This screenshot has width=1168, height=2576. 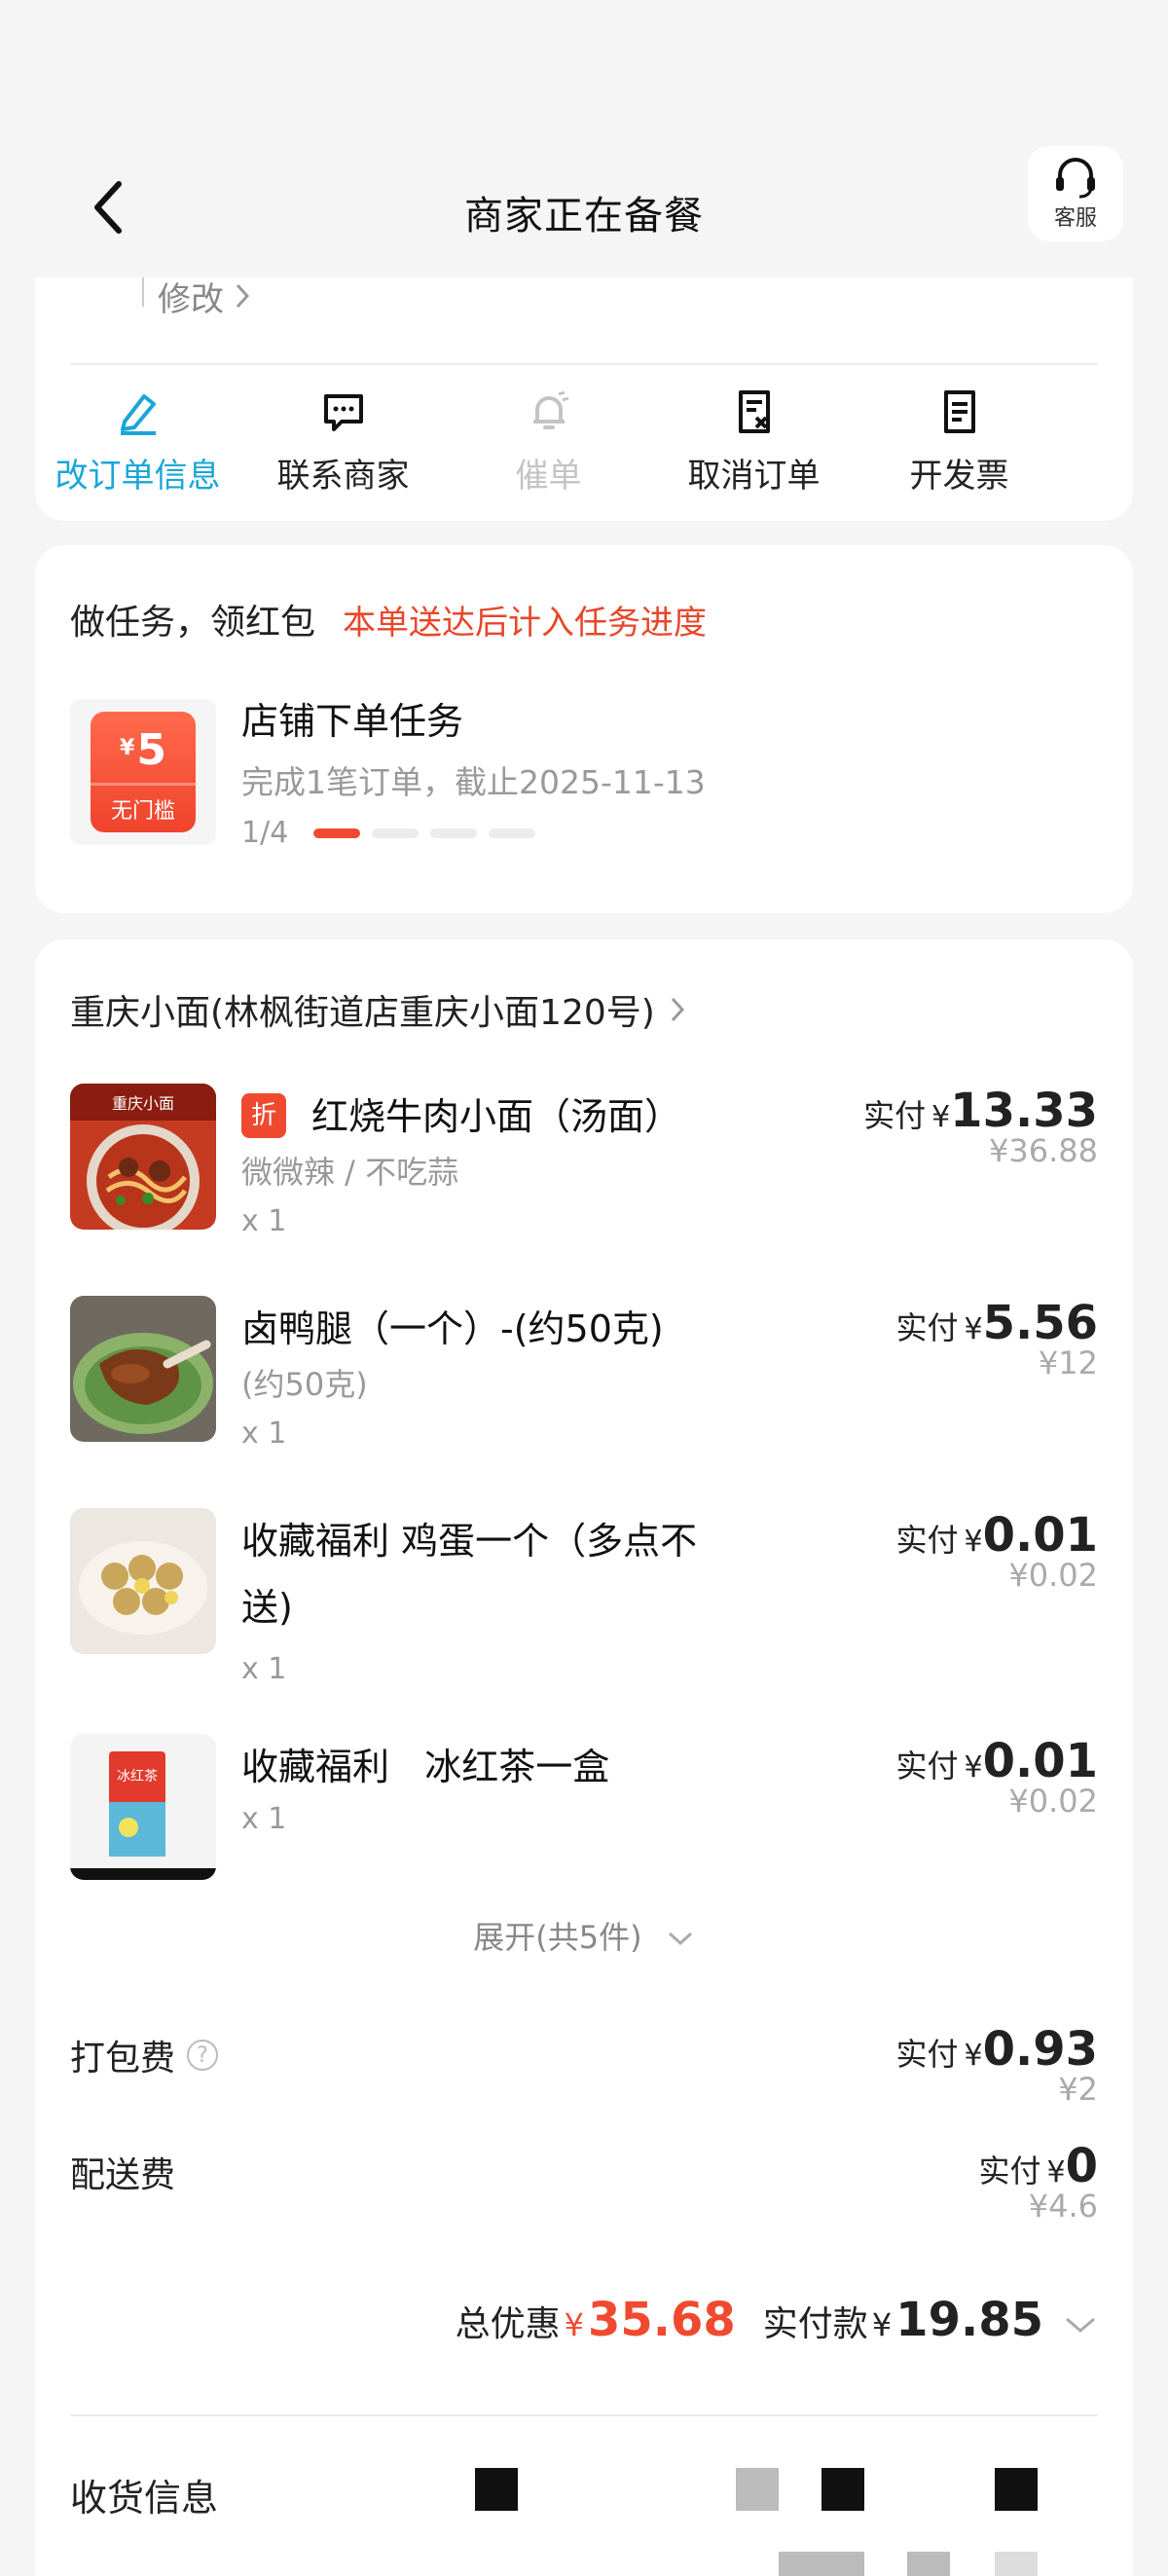 I want to click on status-bar, so click(x=584, y=73).